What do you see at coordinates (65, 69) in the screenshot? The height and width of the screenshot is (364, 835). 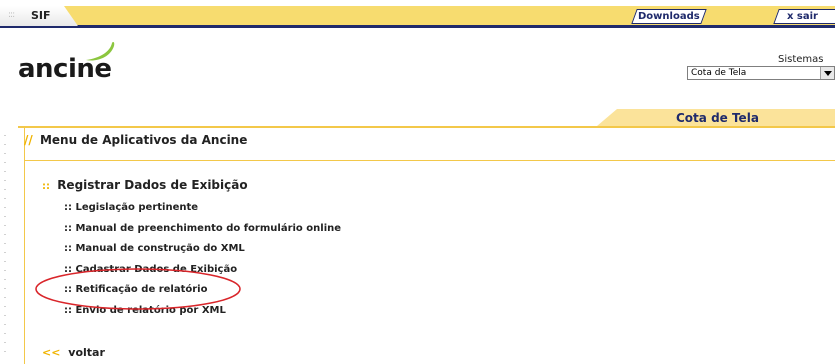 I see `logo-text: ancine` at bounding box center [65, 69].